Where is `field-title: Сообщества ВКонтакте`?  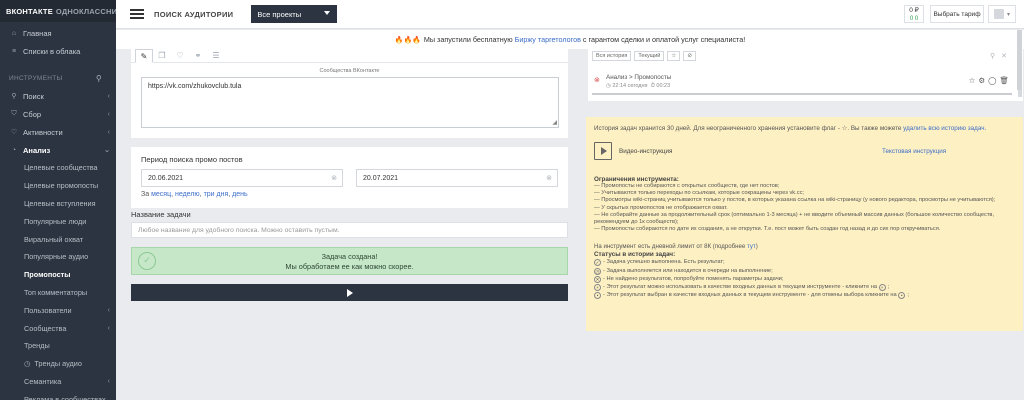
field-title: Сообщества ВКонтакте is located at coordinates (349, 71).